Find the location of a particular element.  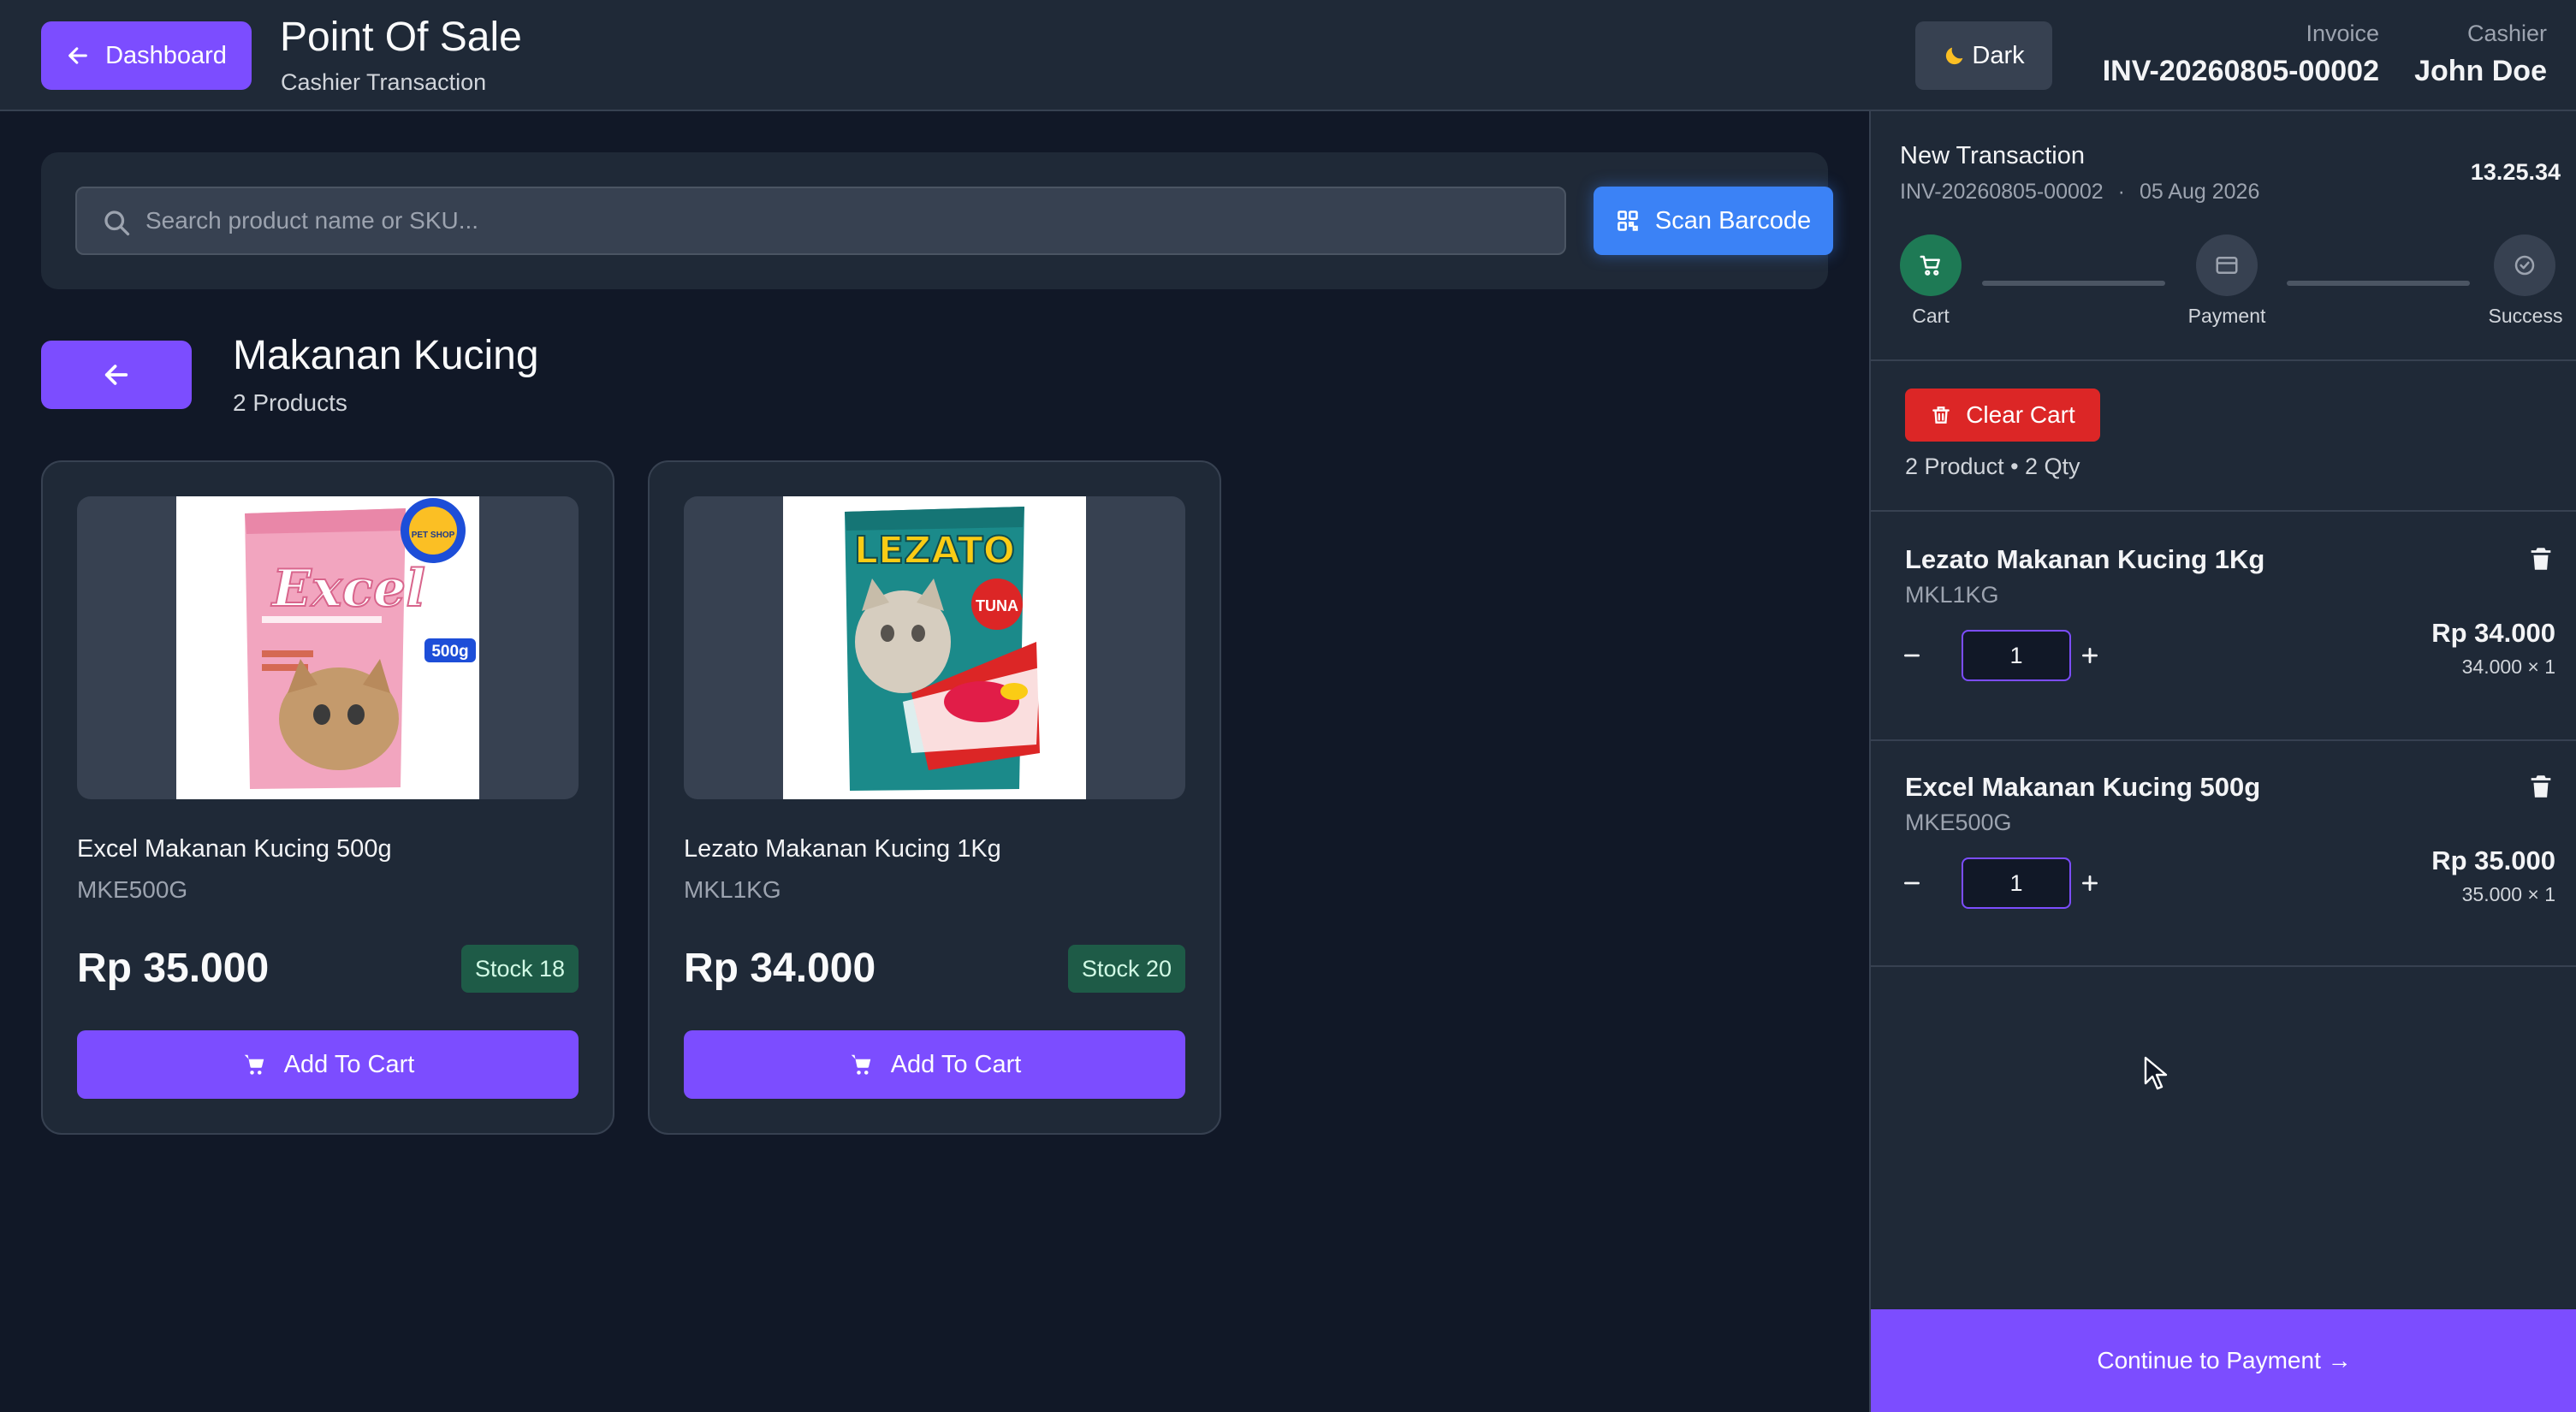

transaction-title: New Transaction is located at coordinates (1992, 155).